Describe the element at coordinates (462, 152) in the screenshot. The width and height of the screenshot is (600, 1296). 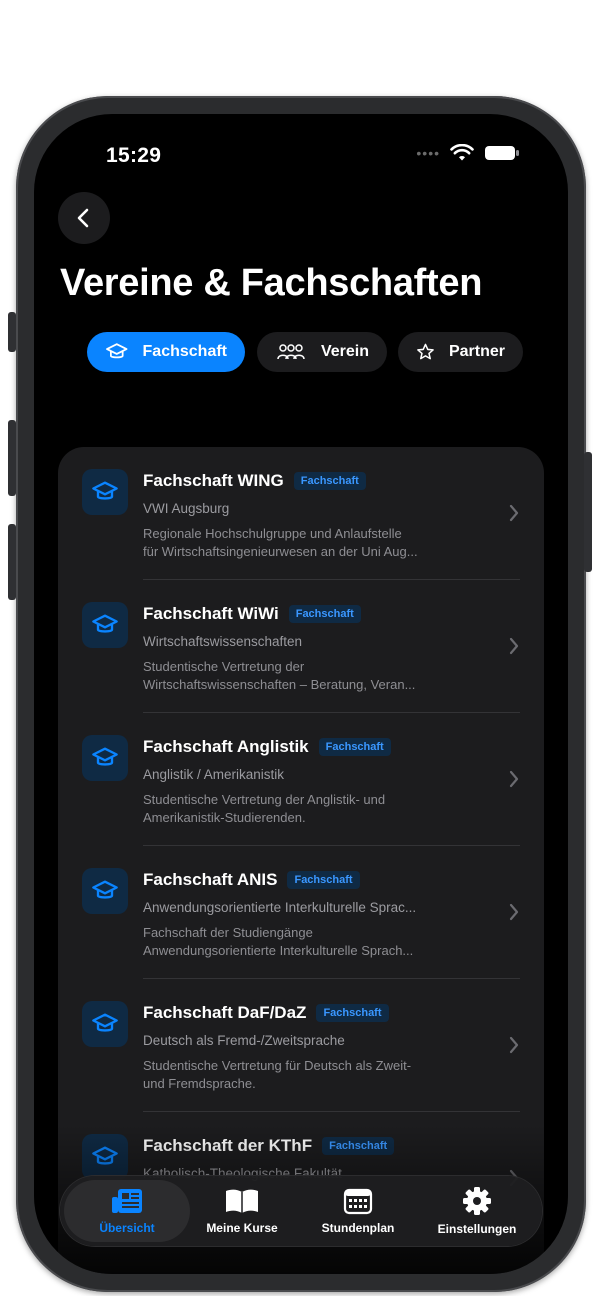
I see `wifi-icon` at that location.